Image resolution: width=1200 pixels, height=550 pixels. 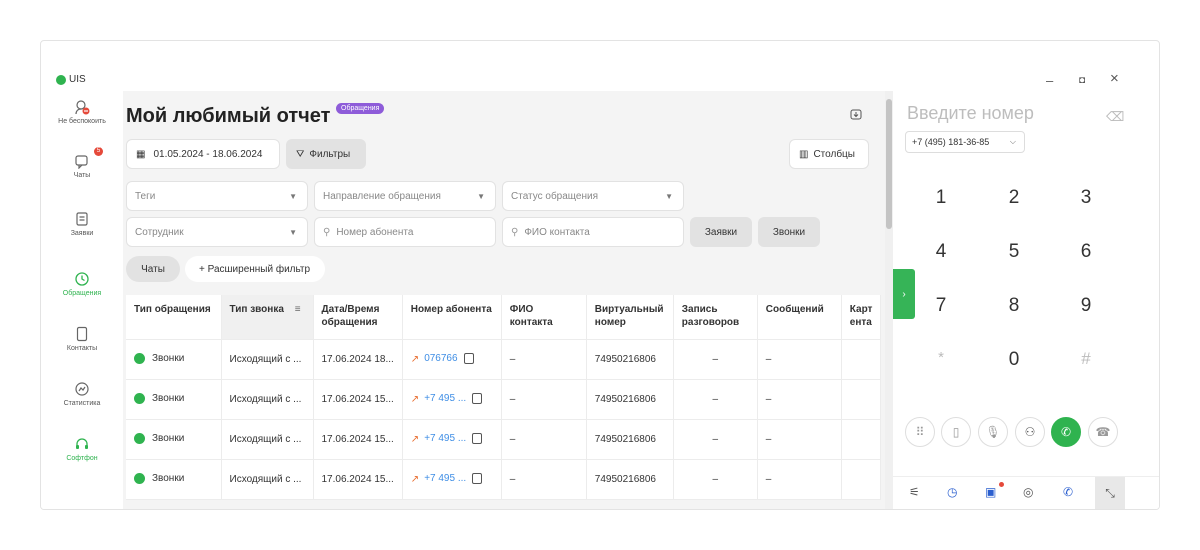 I want to click on calls-toggle: Звонки, so click(x=789, y=232).